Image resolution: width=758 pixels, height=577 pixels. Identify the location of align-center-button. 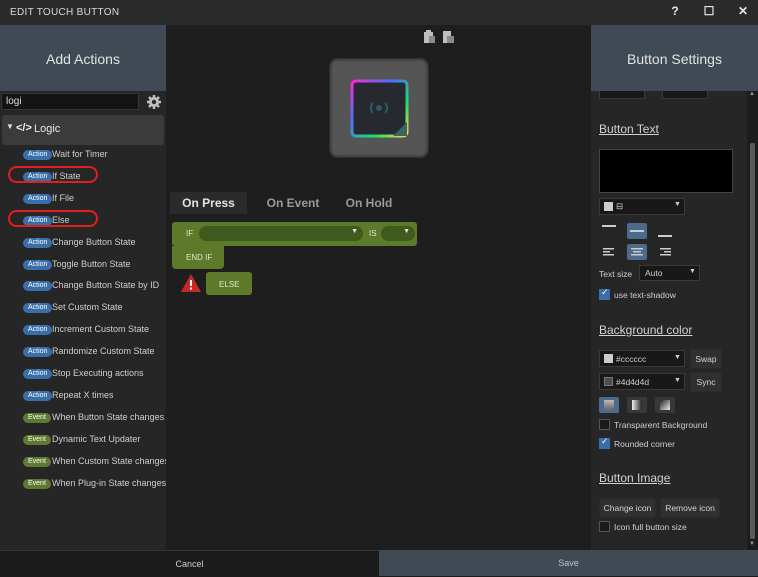
(637, 252).